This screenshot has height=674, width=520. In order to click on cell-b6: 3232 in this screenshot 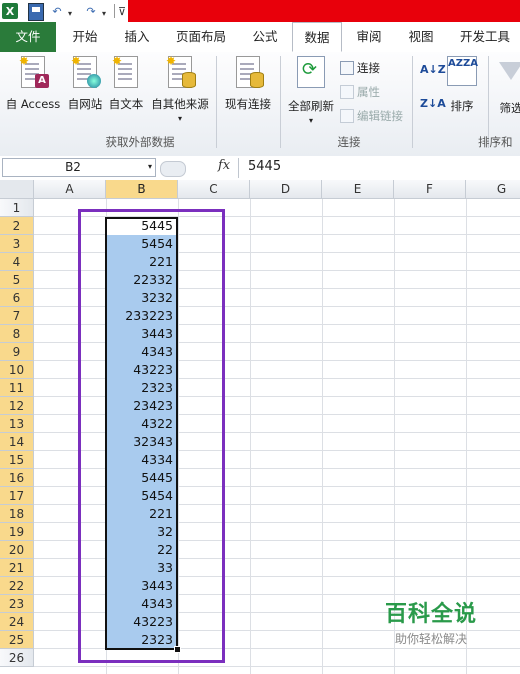, I will do `click(141, 298)`.